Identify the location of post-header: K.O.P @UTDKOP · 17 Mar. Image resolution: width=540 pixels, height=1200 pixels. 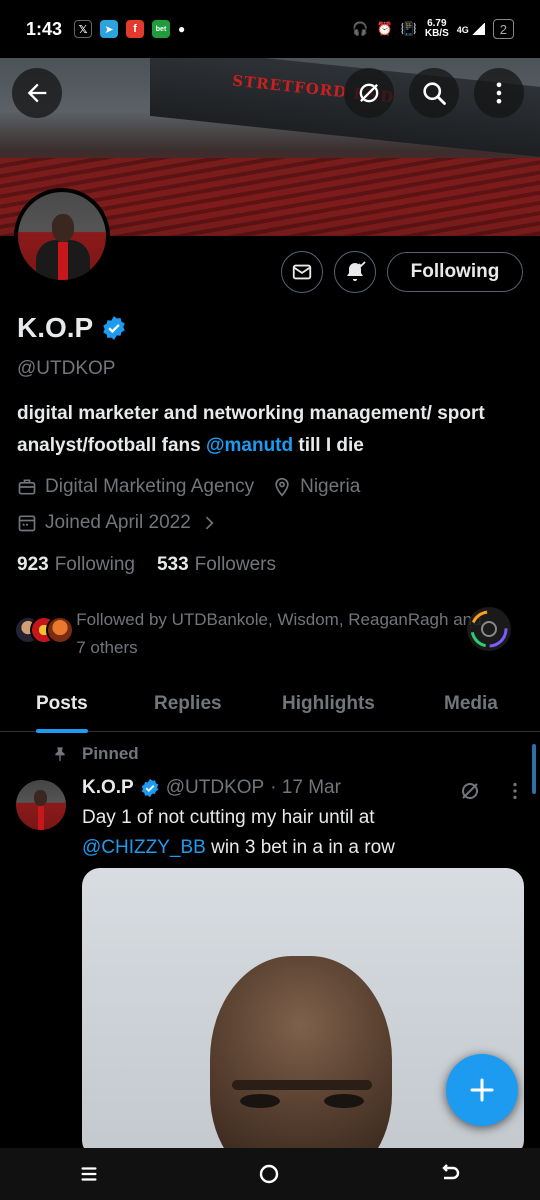
(211, 788).